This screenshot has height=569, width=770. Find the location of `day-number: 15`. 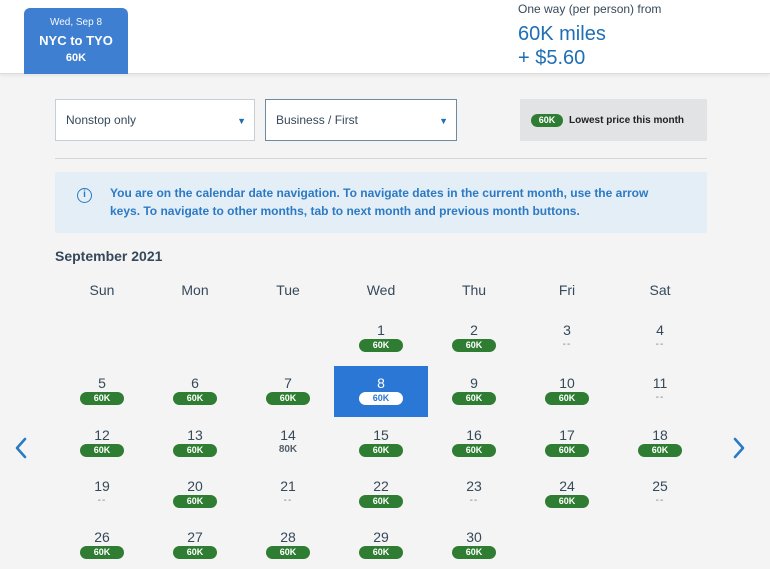

day-number: 15 is located at coordinates (381, 435).